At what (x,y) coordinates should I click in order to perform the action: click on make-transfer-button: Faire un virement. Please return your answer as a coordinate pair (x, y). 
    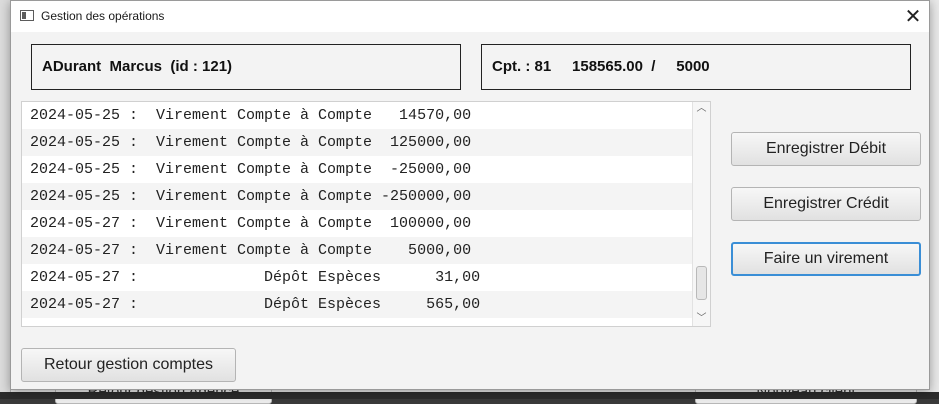
    Looking at the image, I should click on (826, 259).